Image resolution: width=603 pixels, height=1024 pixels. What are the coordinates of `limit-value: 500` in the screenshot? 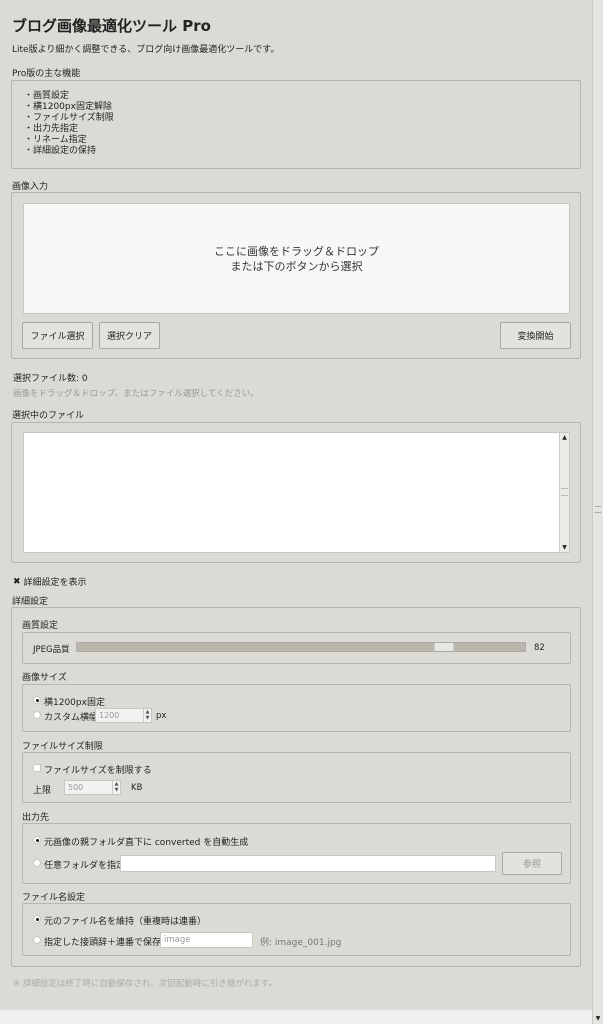 It's located at (76, 787).